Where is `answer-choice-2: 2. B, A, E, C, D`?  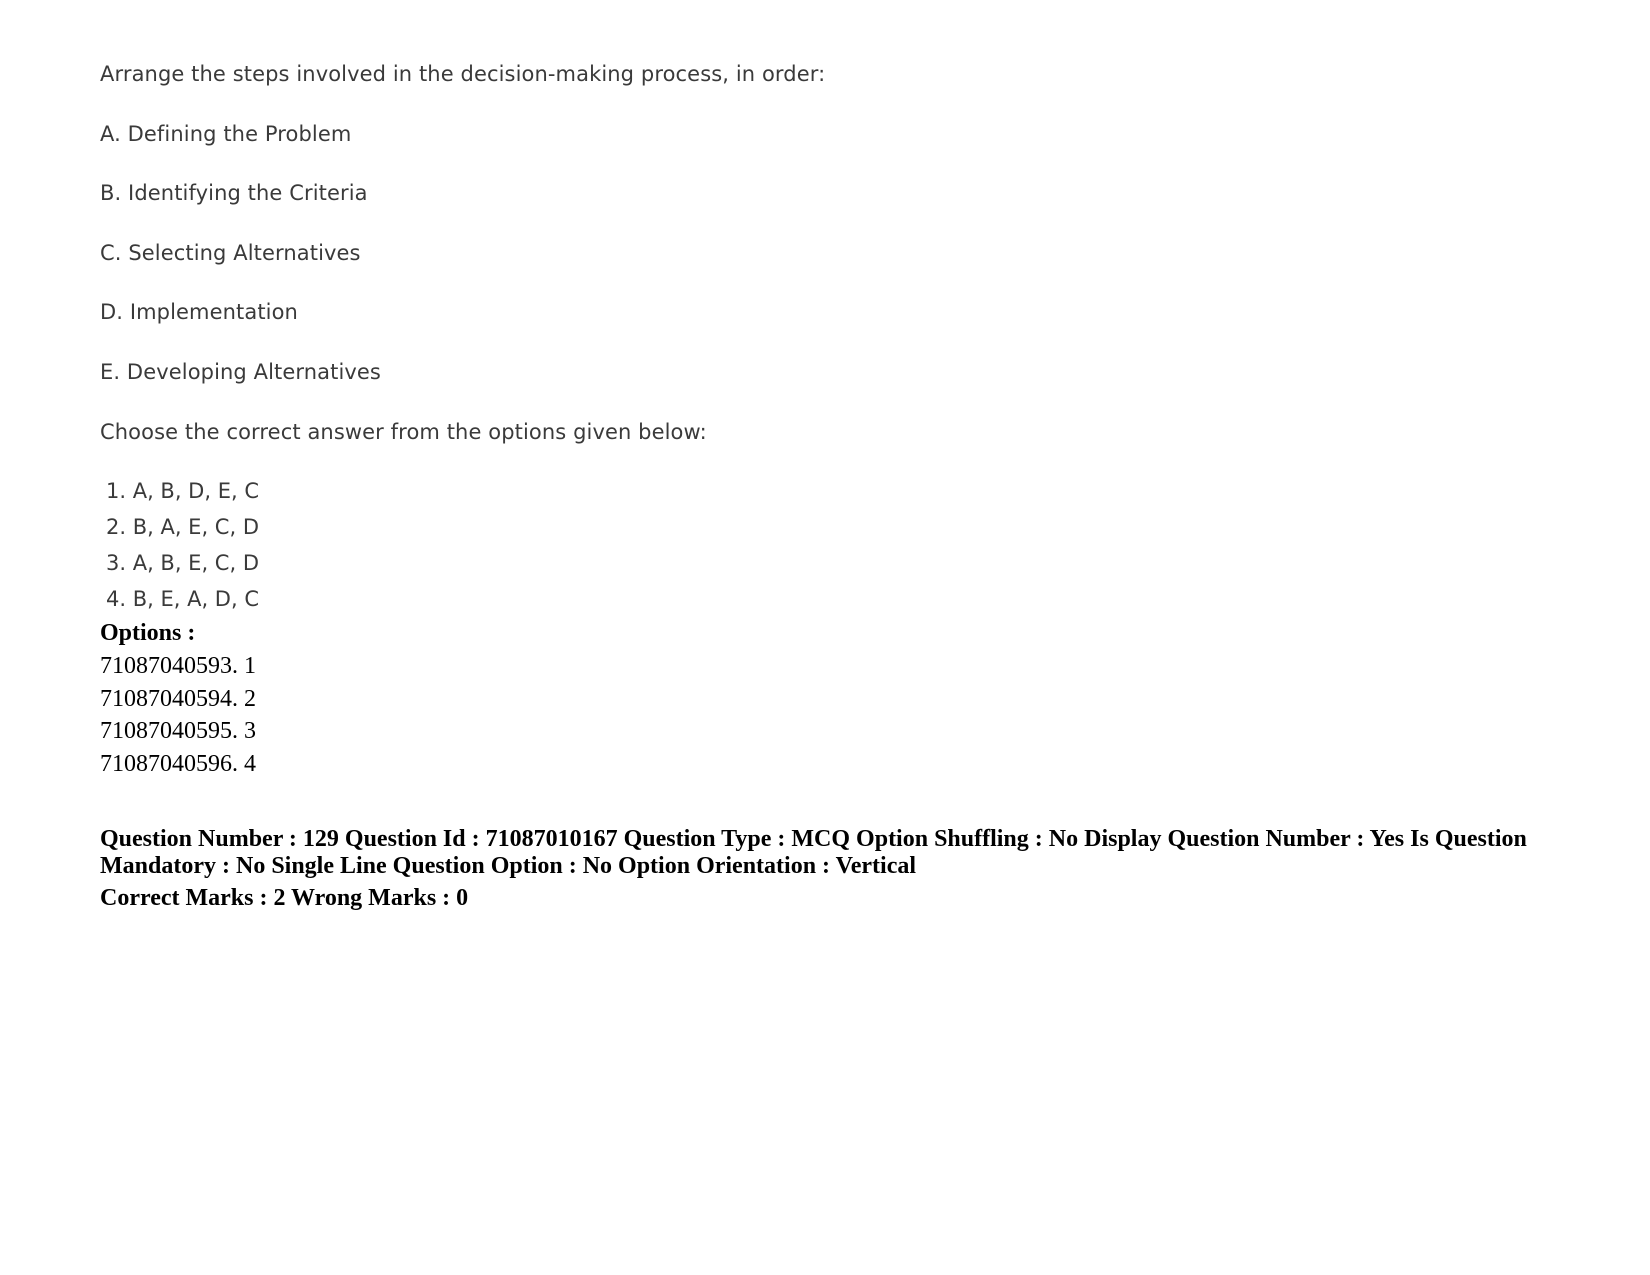
answer-choice-2: 2. B, A, E, C, D is located at coordinates (182, 527).